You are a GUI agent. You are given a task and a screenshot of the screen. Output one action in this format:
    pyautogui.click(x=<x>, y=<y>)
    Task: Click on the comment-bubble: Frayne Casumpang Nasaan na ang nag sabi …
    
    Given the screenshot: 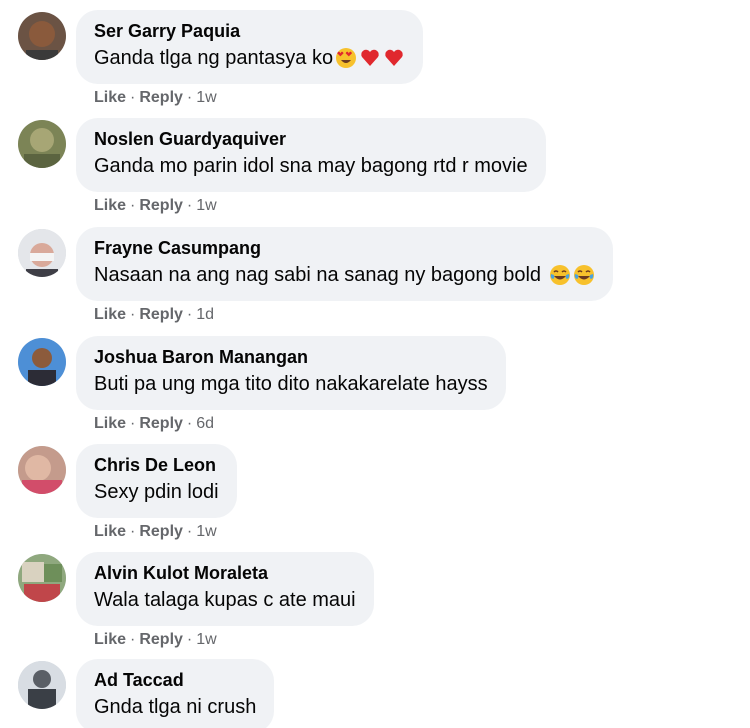 What is the action you would take?
    pyautogui.click(x=345, y=264)
    